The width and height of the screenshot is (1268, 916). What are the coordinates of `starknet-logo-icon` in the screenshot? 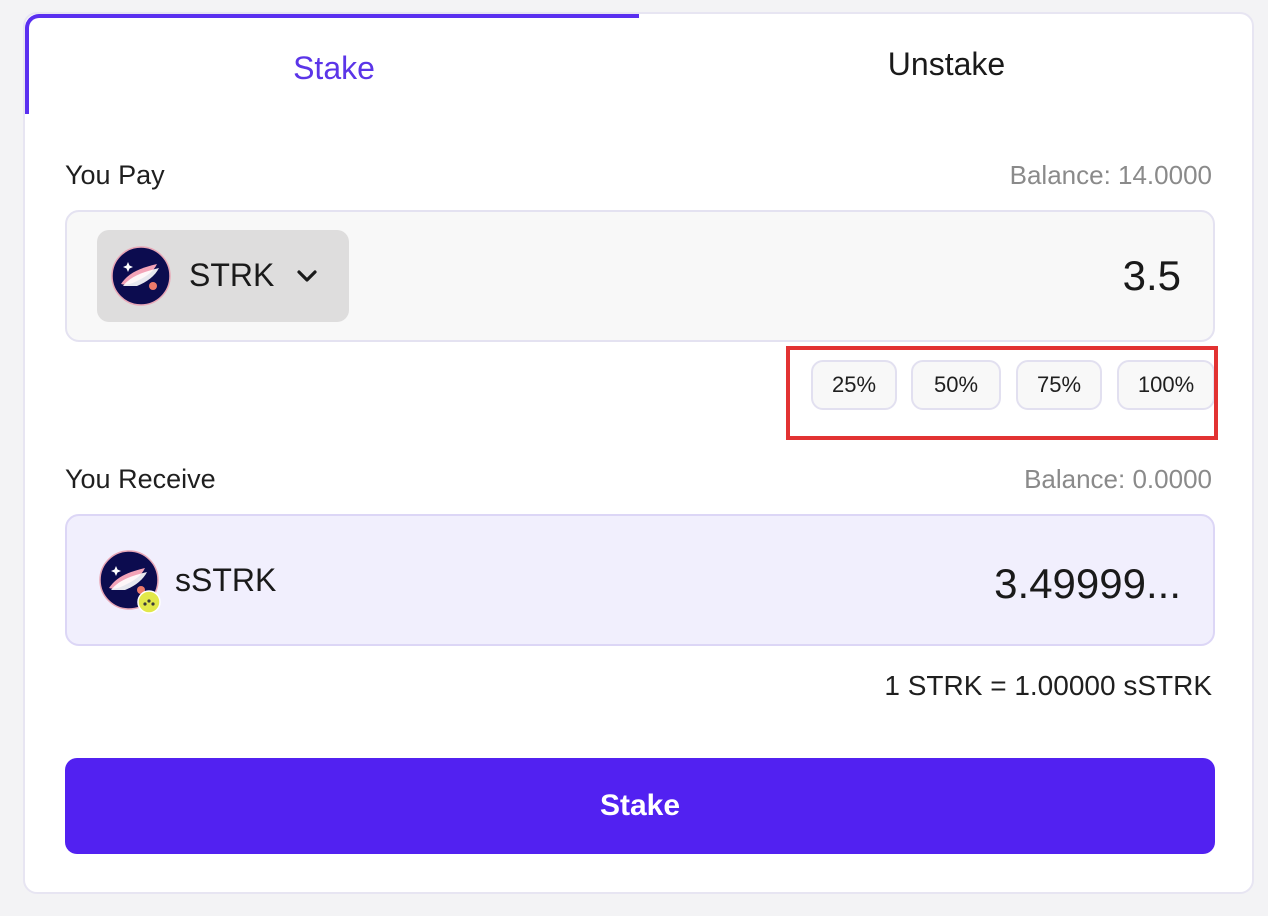 It's located at (141, 276).